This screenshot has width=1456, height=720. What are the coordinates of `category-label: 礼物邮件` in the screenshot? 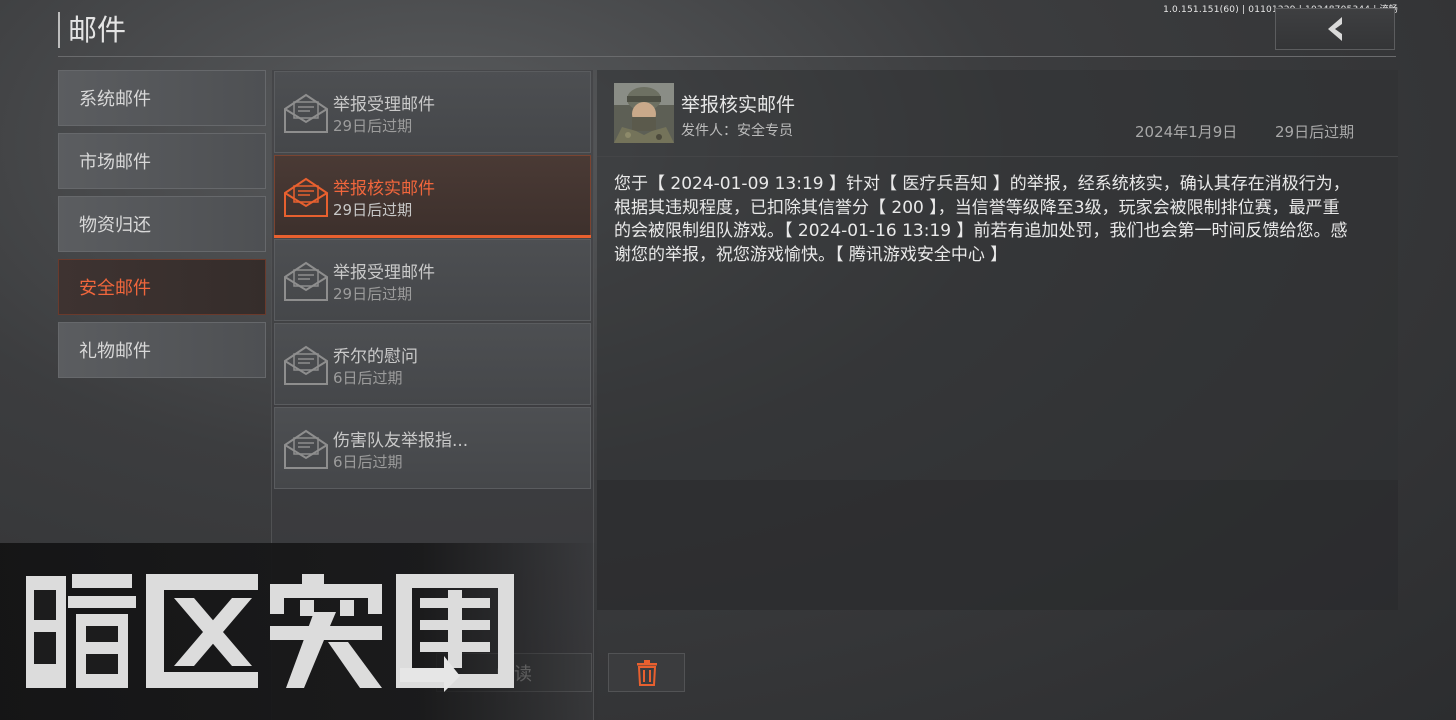 It's located at (115, 351).